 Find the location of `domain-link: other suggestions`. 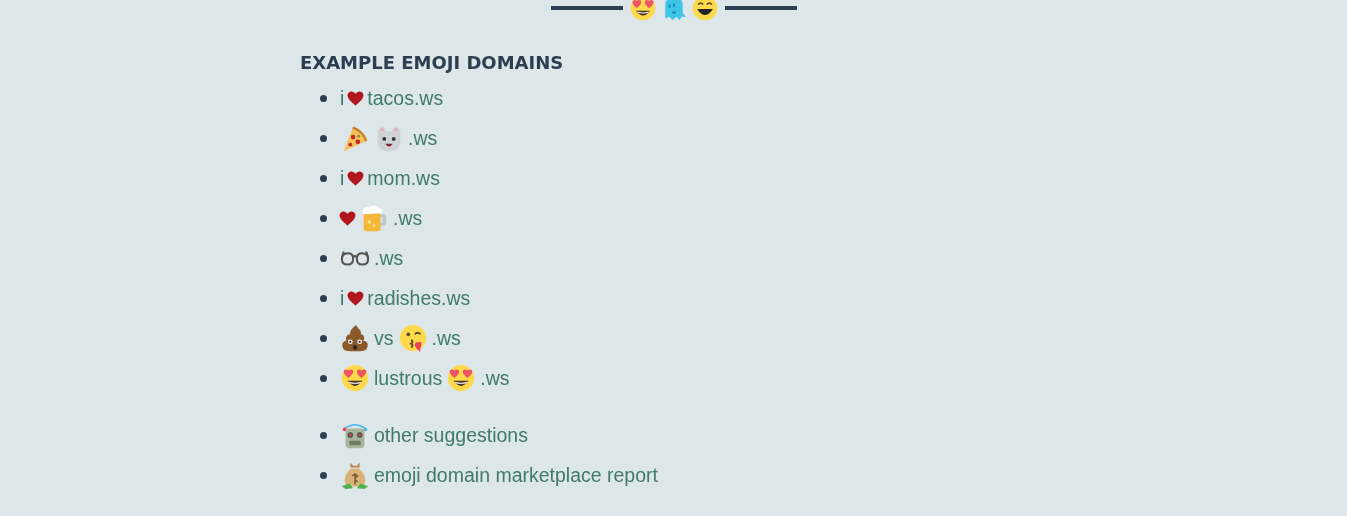

domain-link: other suggestions is located at coordinates (434, 435).